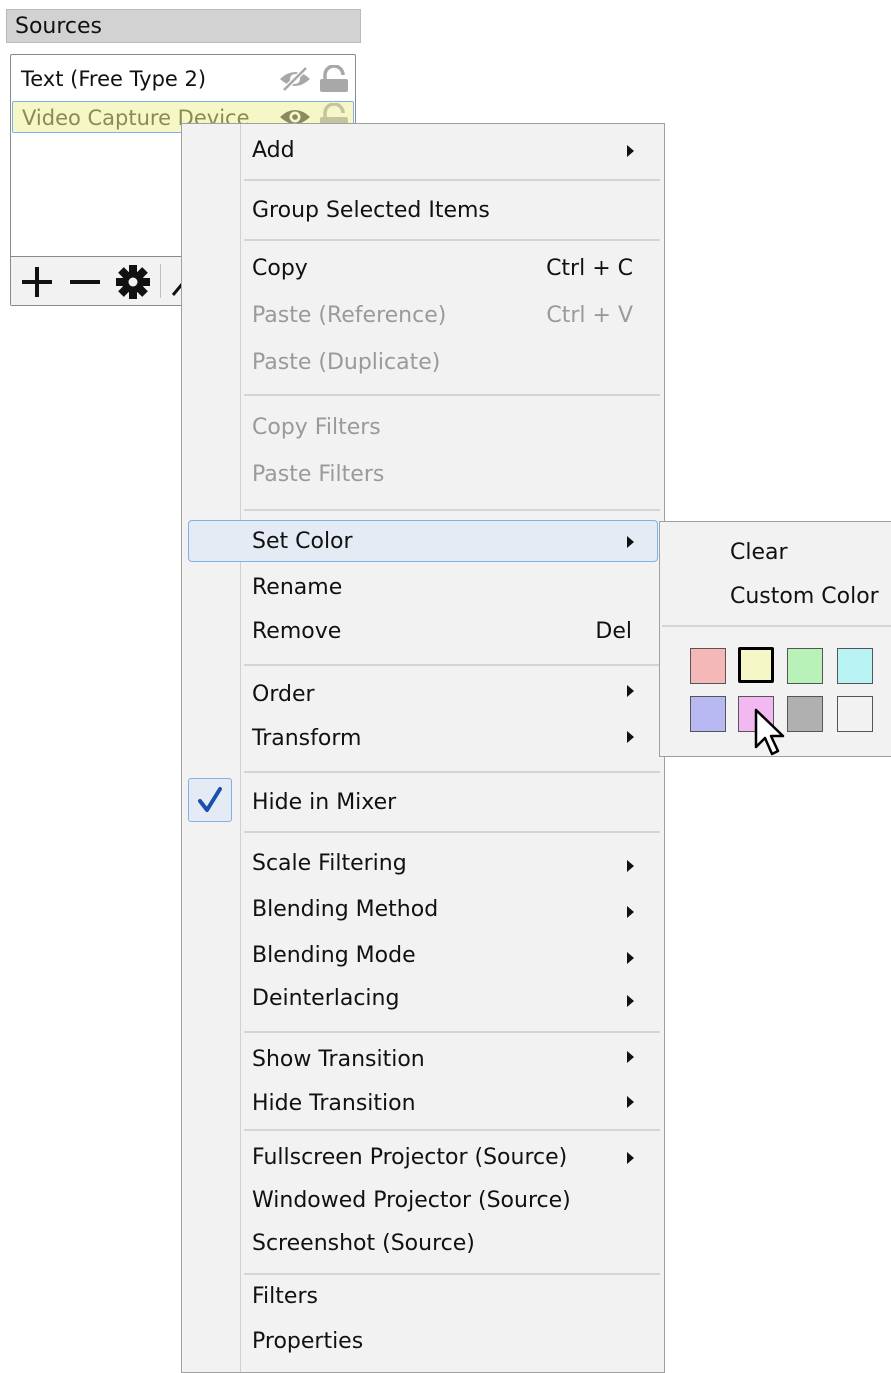  Describe the element at coordinates (805, 714) in the screenshot. I see `color-swatch-gray` at that location.